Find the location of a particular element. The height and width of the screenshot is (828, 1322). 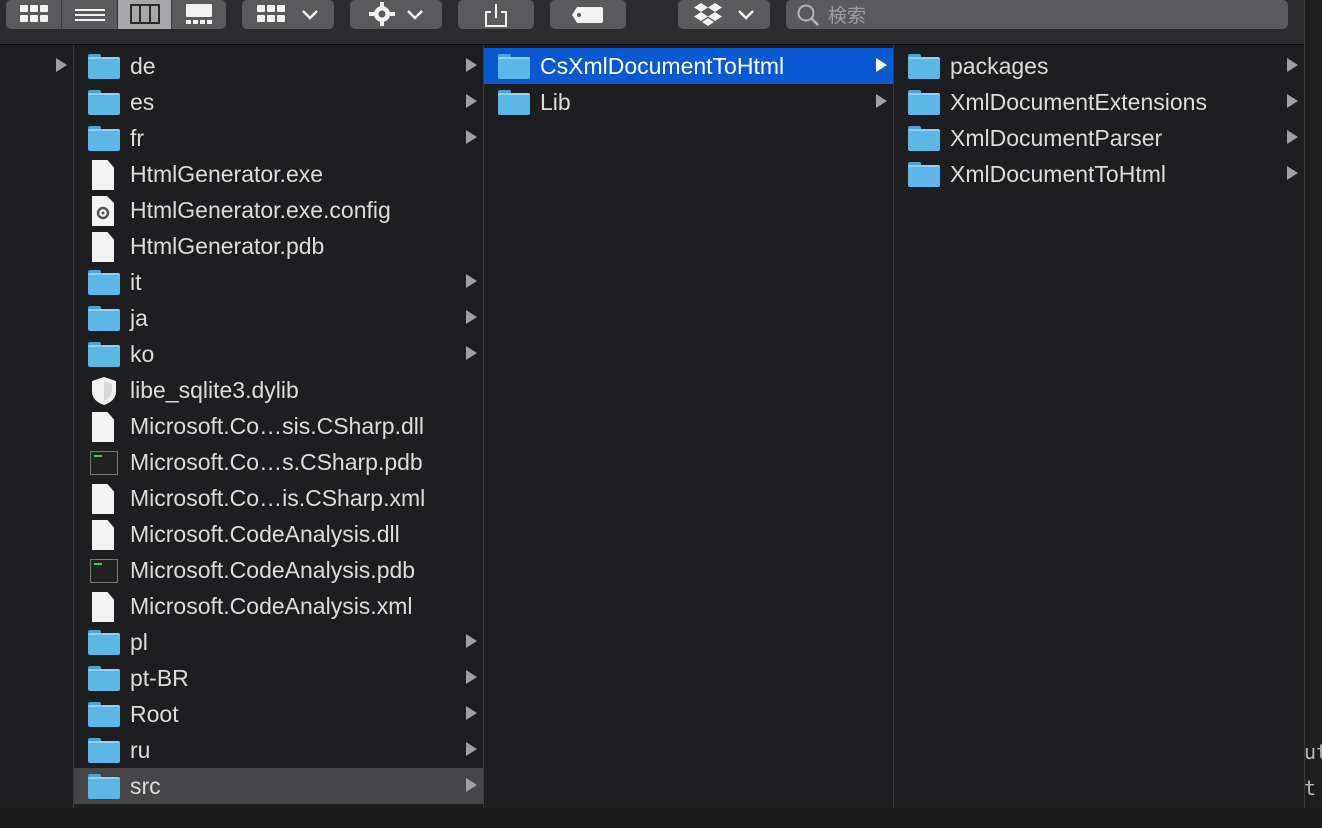

item-label: fr is located at coordinates (137, 138).